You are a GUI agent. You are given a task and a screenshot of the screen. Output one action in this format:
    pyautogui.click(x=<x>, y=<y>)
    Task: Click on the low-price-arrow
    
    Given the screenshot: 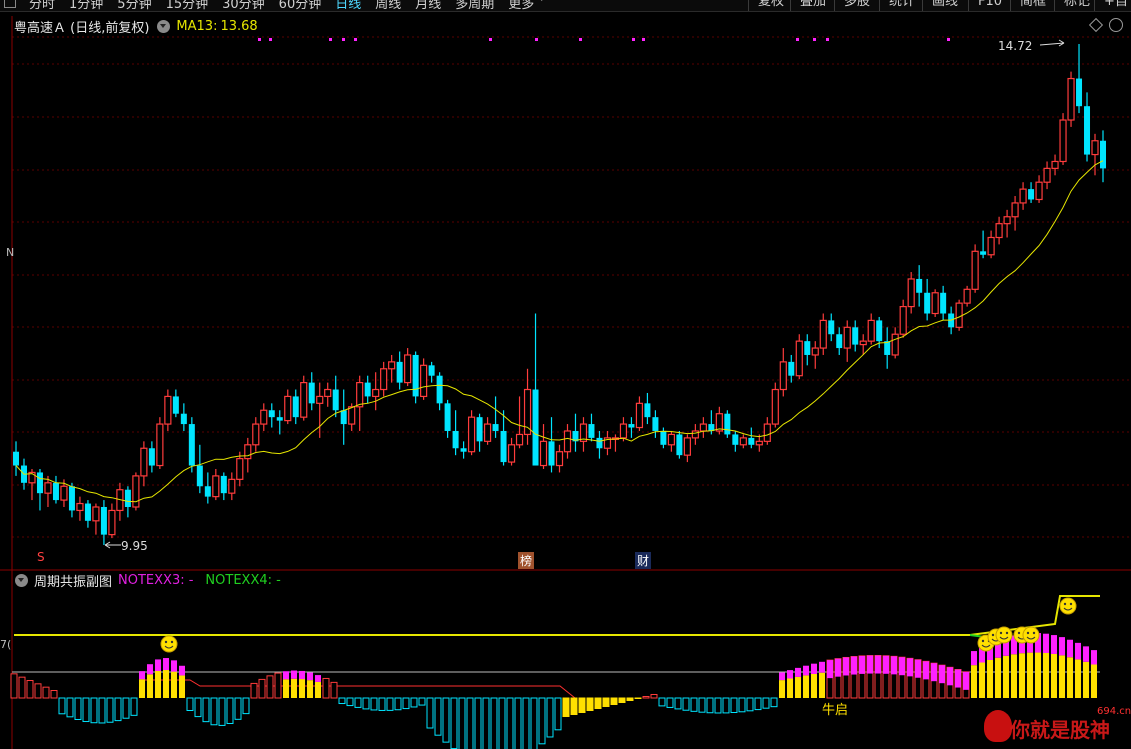 What is the action you would take?
    pyautogui.click(x=112, y=545)
    